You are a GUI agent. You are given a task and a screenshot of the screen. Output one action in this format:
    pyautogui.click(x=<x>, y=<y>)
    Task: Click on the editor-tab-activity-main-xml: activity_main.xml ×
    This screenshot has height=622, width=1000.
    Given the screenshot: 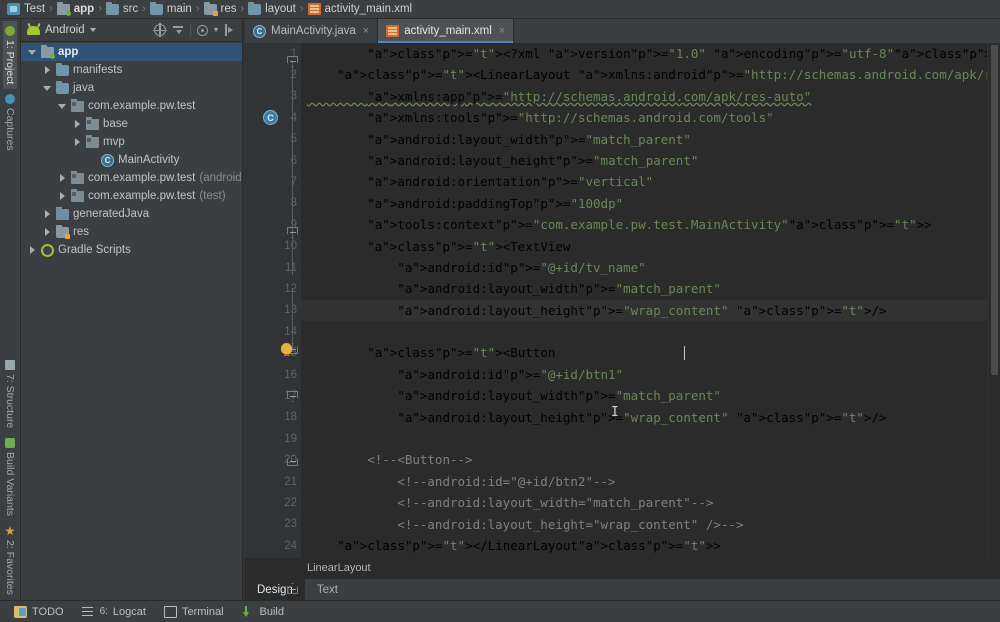 What is the action you would take?
    pyautogui.click(x=446, y=31)
    